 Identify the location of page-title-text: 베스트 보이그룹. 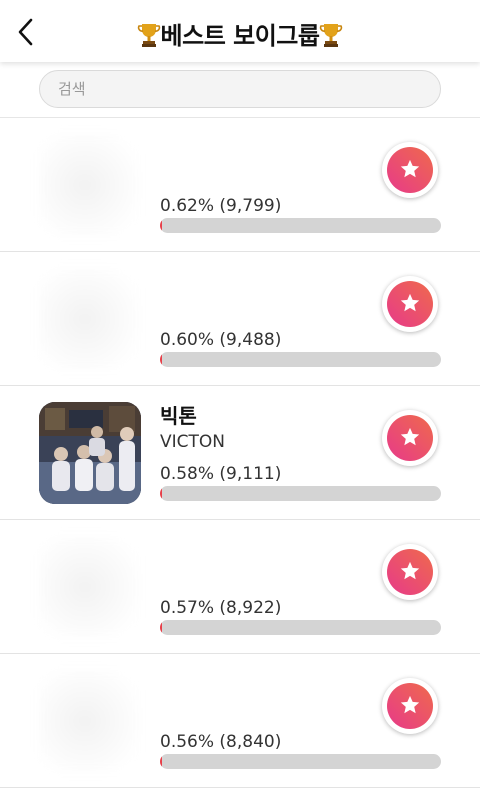
(240, 36).